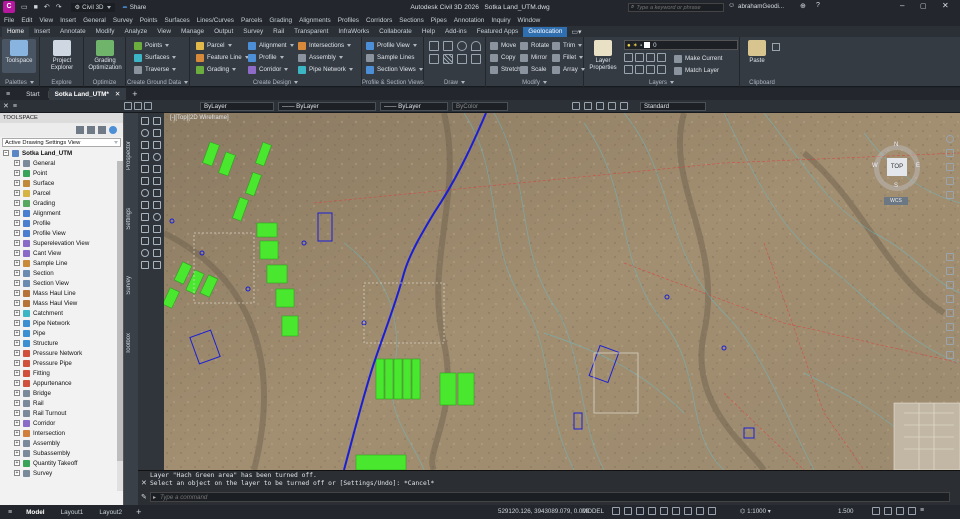 This screenshot has height=519, width=960. I want to click on draw-tool-13-icon, so click(145, 193).